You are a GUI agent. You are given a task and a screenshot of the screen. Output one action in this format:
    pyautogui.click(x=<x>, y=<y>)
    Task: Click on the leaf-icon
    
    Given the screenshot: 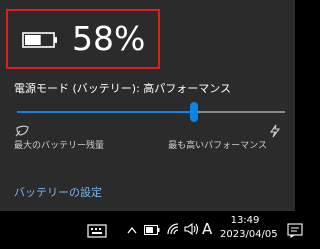 What is the action you would take?
    pyautogui.click(x=22, y=131)
    